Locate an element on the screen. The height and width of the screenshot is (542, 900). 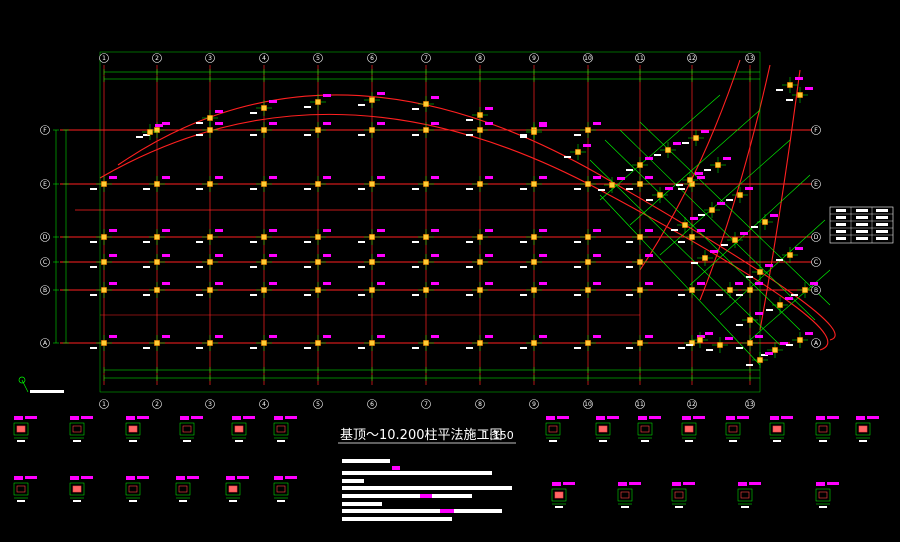
axis-bubble-label: 13 is located at coordinates (750, 58).